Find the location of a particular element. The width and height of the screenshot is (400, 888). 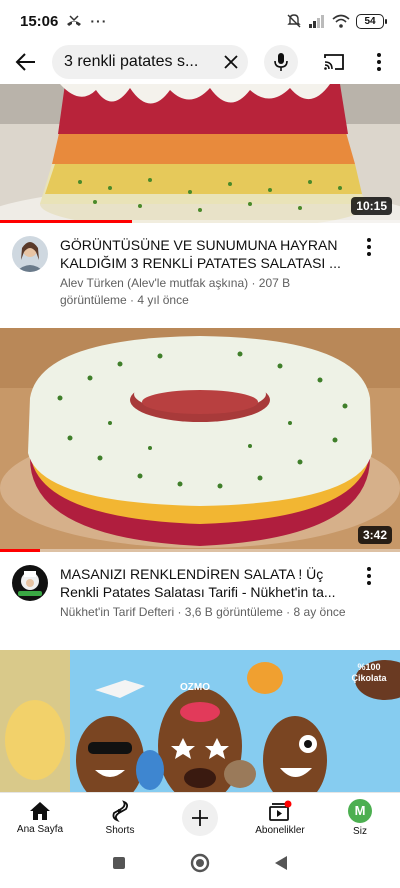

nav-you: M Siz is located at coordinates (360, 817).